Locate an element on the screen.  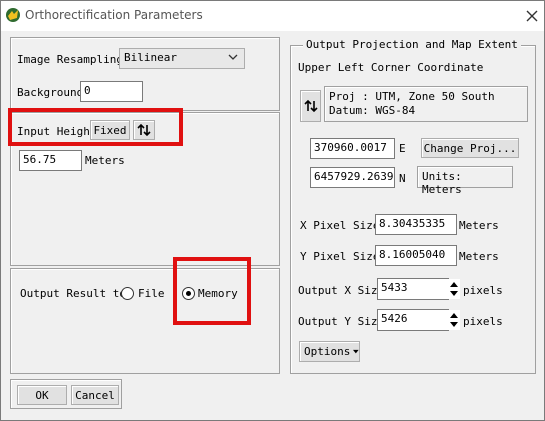
northing-input: 6457929.2639 is located at coordinates (352, 177).